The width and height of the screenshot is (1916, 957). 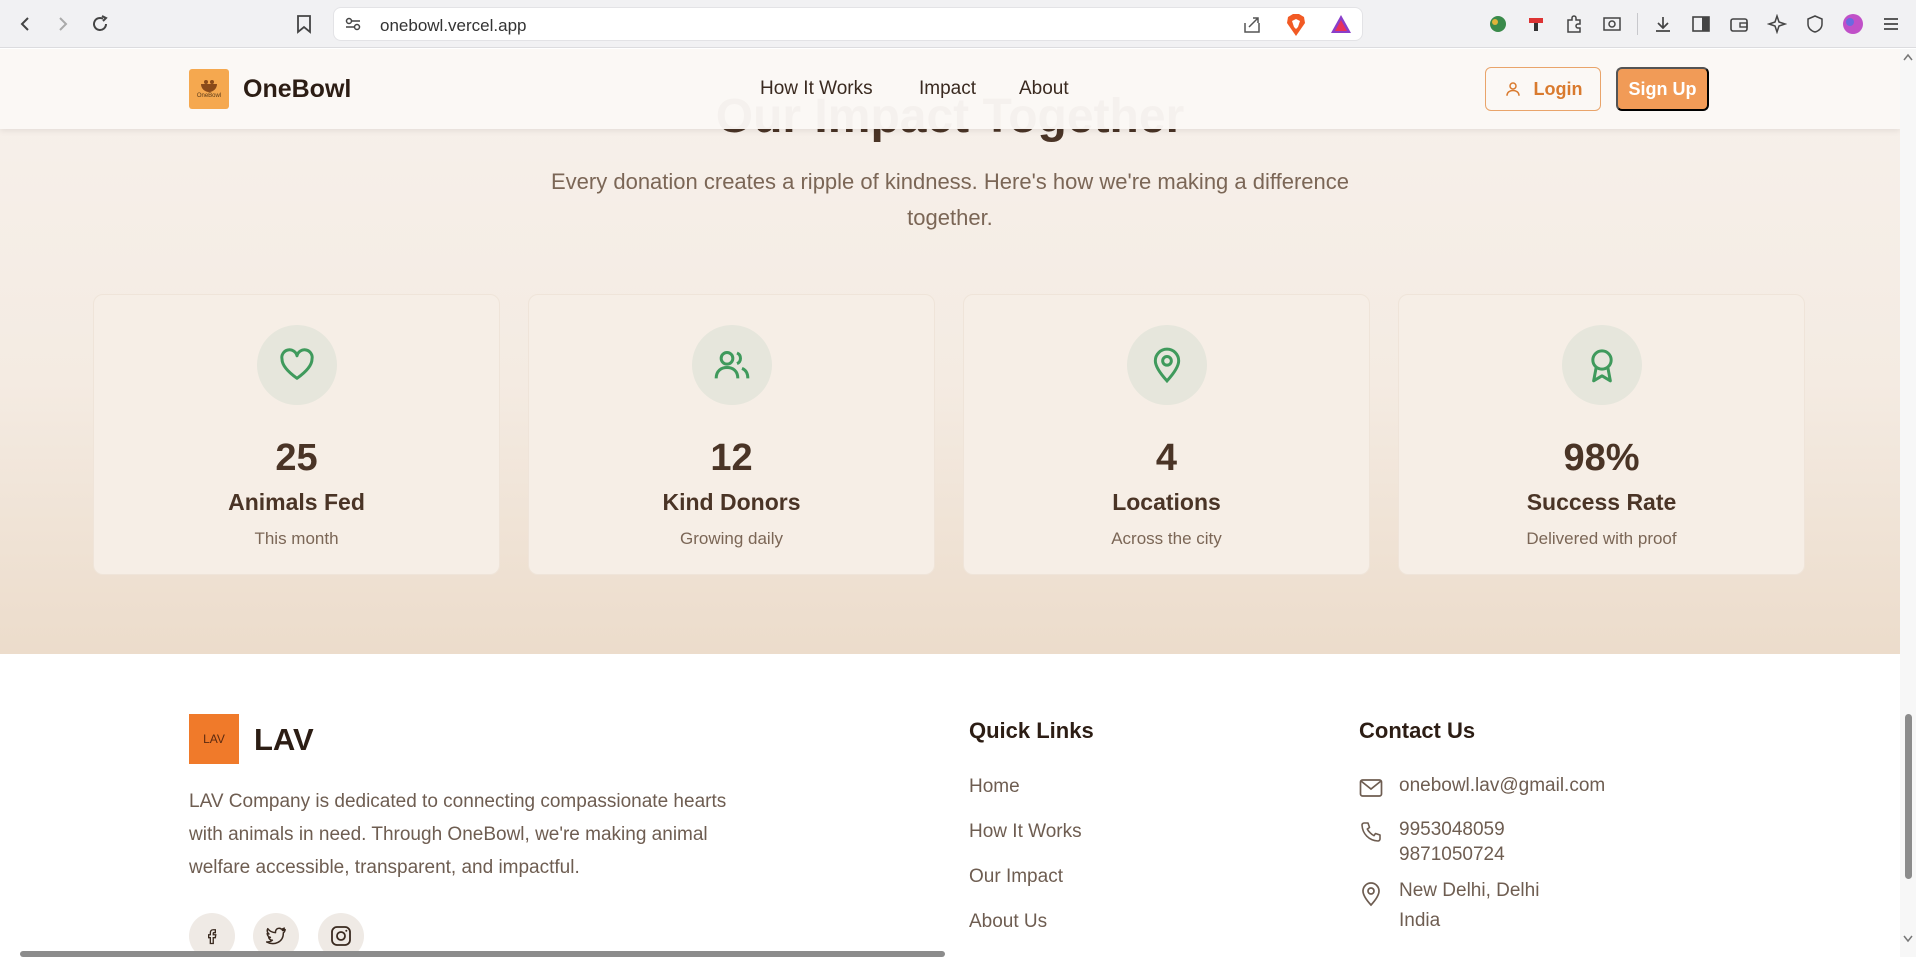 I want to click on mail-icon, so click(x=1371, y=790).